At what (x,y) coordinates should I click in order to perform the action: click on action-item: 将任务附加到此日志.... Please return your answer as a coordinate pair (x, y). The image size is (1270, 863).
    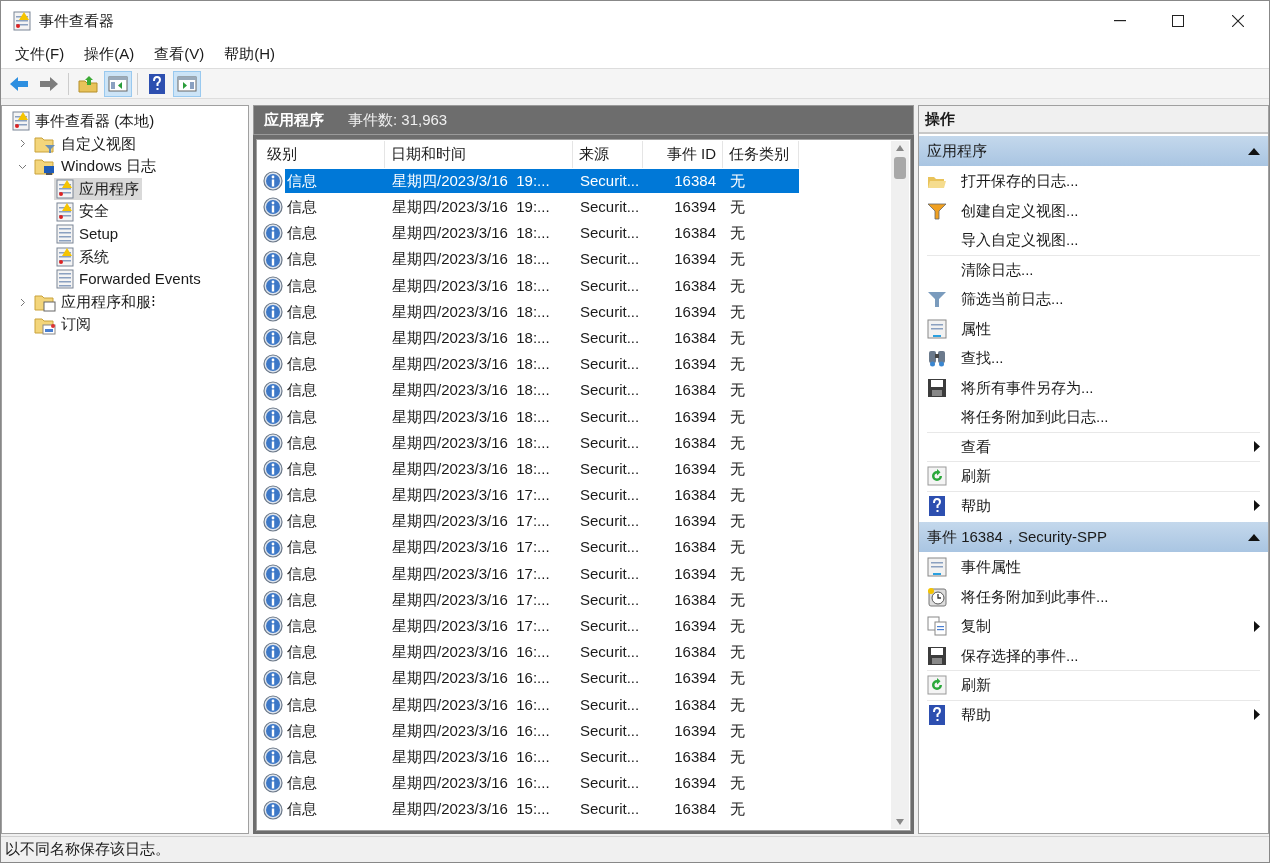
    Looking at the image, I should click on (1093, 417).